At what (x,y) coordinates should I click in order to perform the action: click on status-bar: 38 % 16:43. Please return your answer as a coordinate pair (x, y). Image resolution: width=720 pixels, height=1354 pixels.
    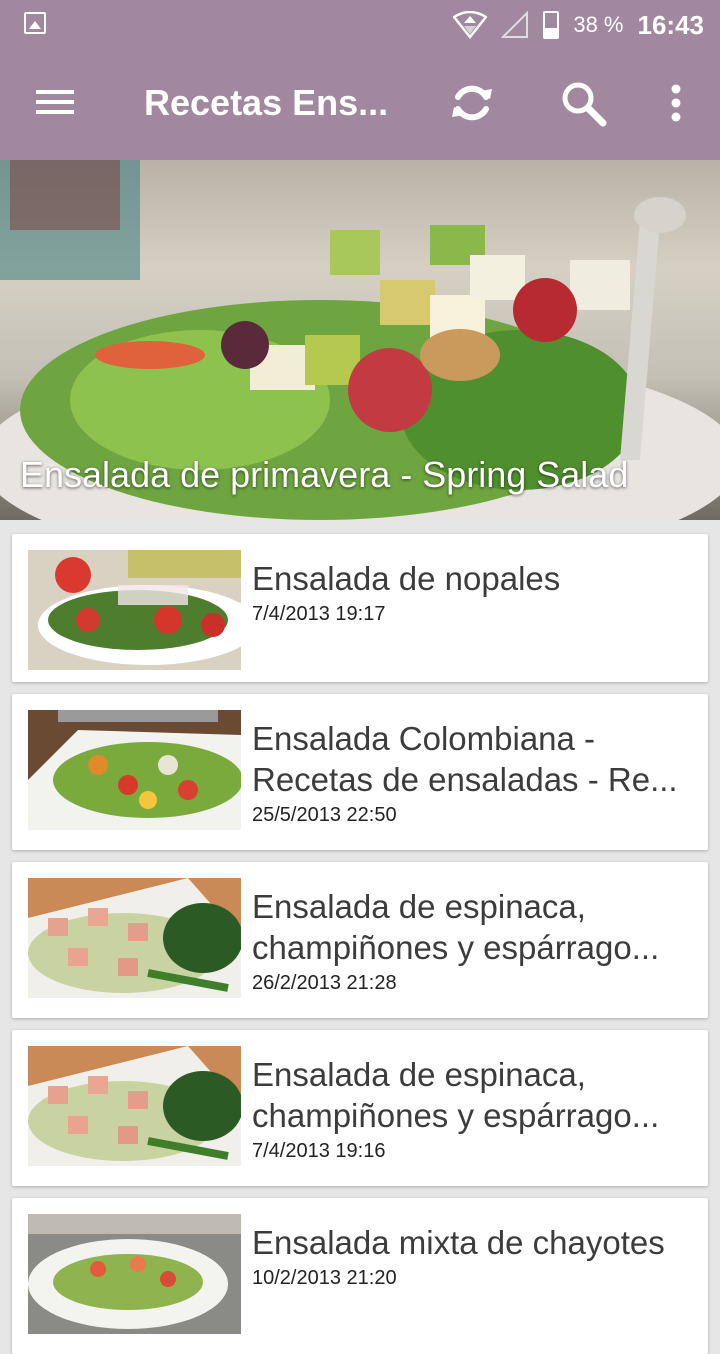
    Looking at the image, I should click on (360, 25).